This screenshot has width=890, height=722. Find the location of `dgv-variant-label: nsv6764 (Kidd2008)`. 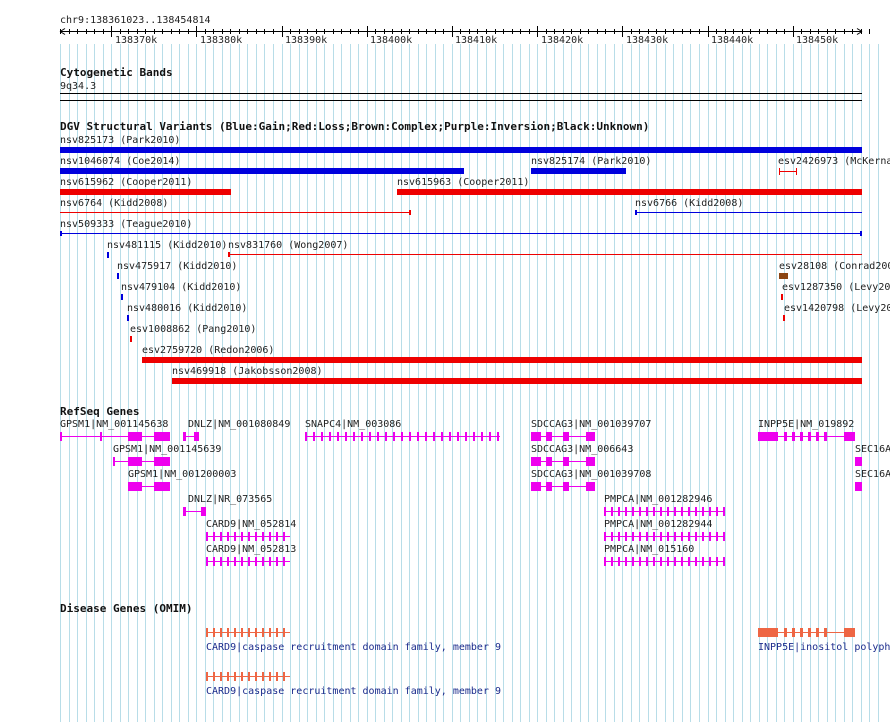

dgv-variant-label: nsv6764 (Kidd2008) is located at coordinates (114, 203).